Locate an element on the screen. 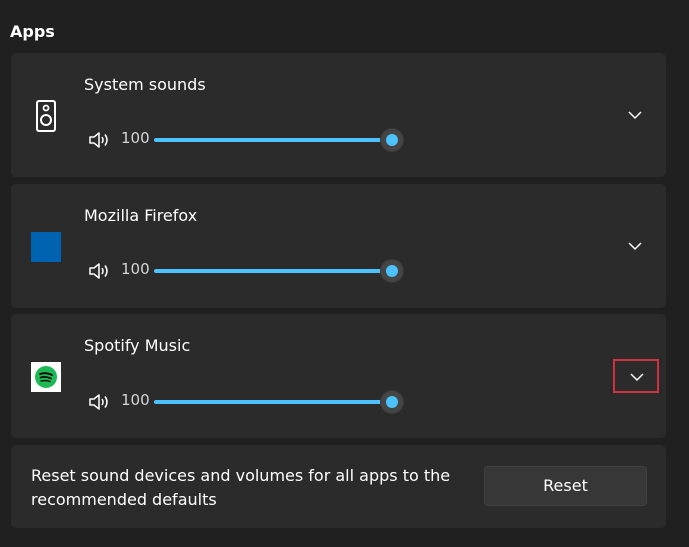  expand-button-spotify-music is located at coordinates (636, 376).